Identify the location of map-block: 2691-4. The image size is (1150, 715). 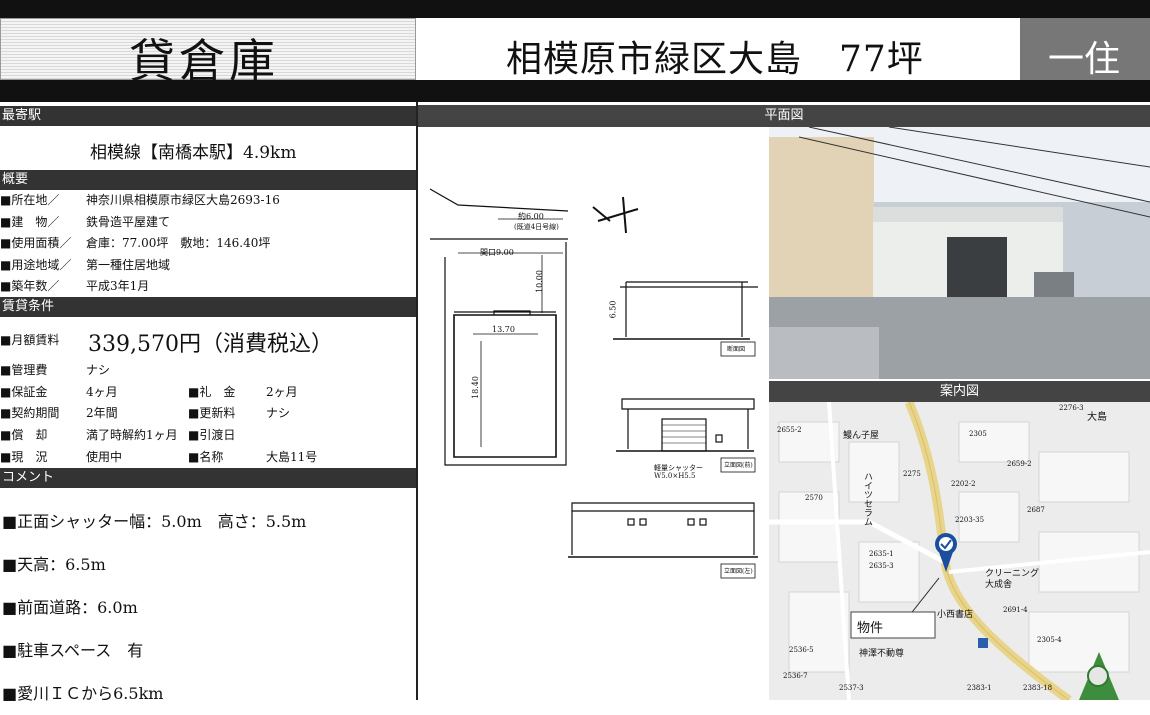
(1015, 610).